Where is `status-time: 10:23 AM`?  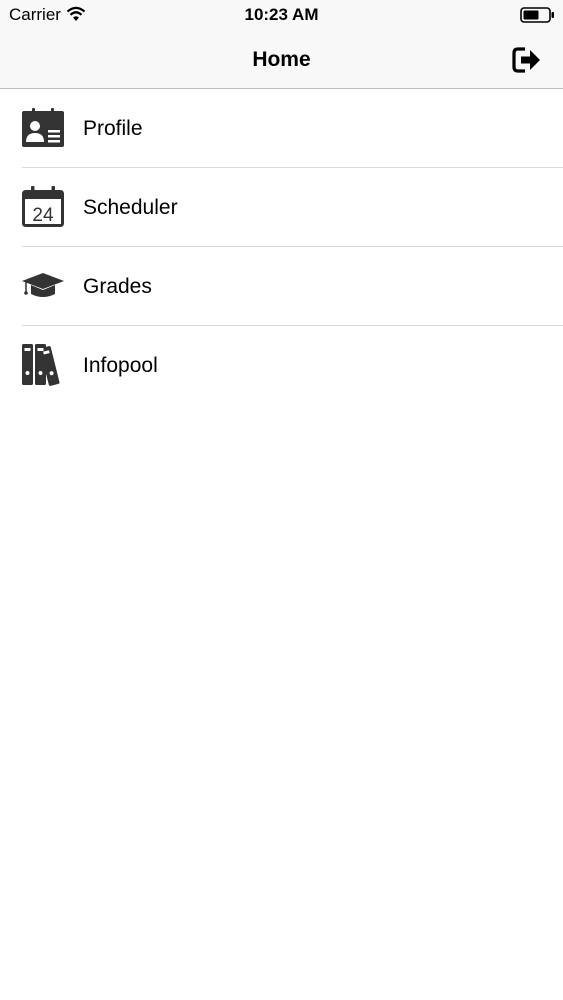
status-time: 10:23 AM is located at coordinates (281, 14).